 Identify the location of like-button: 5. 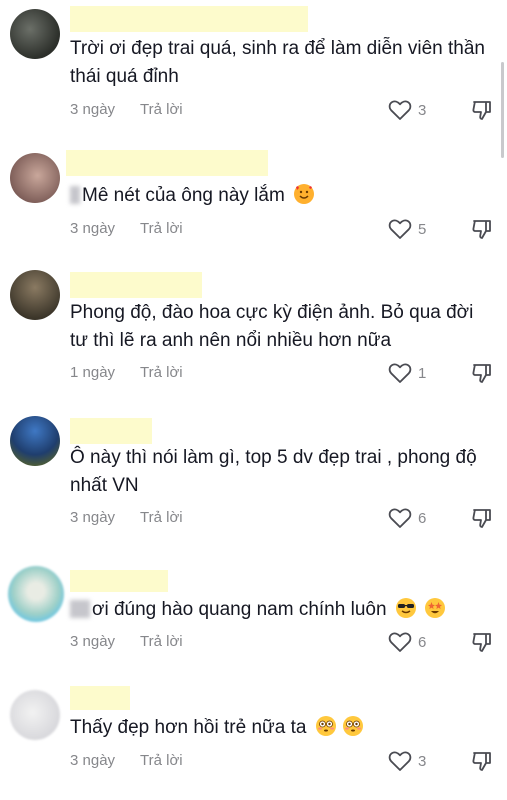
(407, 229).